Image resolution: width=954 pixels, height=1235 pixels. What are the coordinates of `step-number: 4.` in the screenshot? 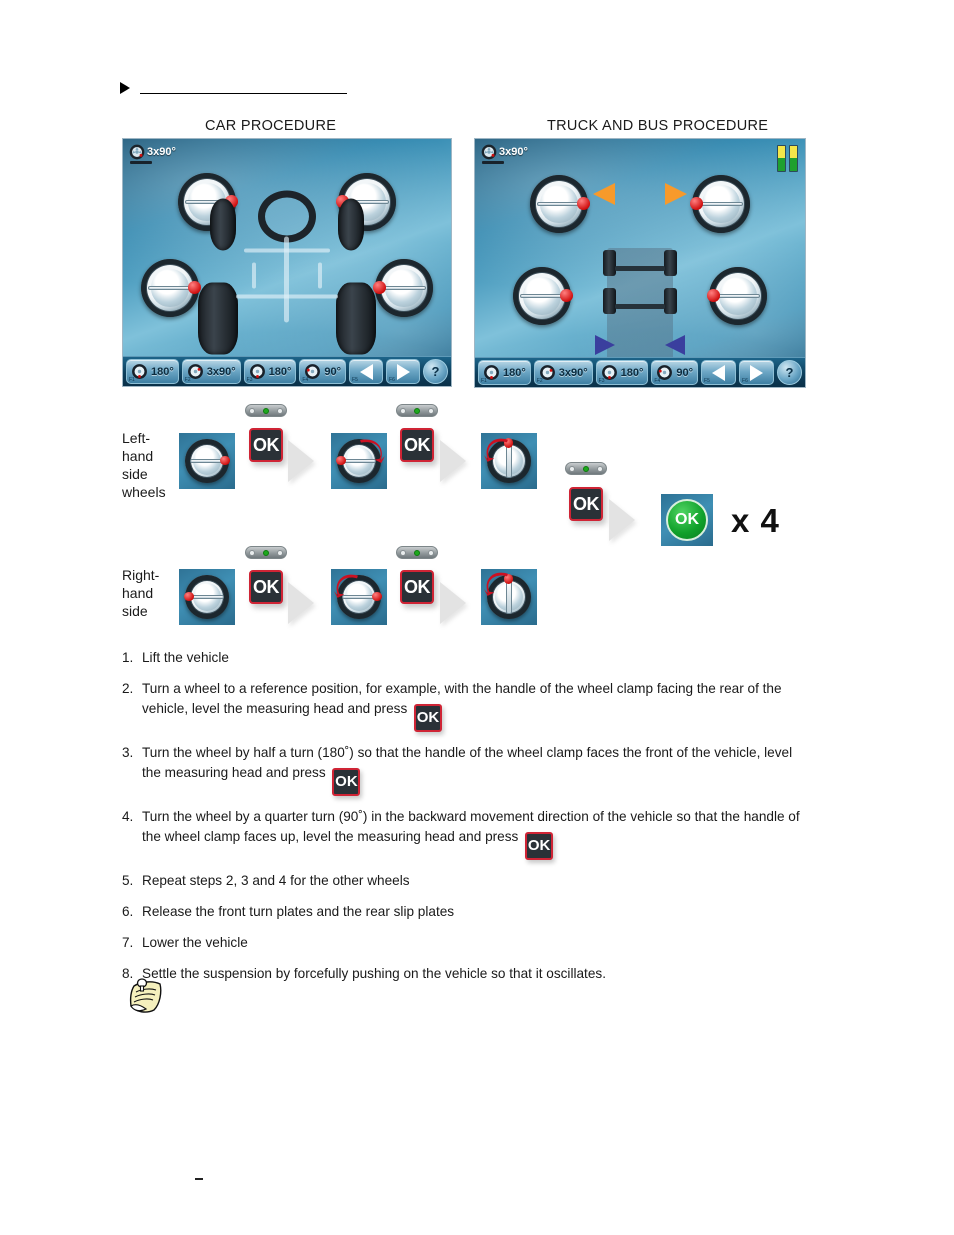 It's located at (128, 816).